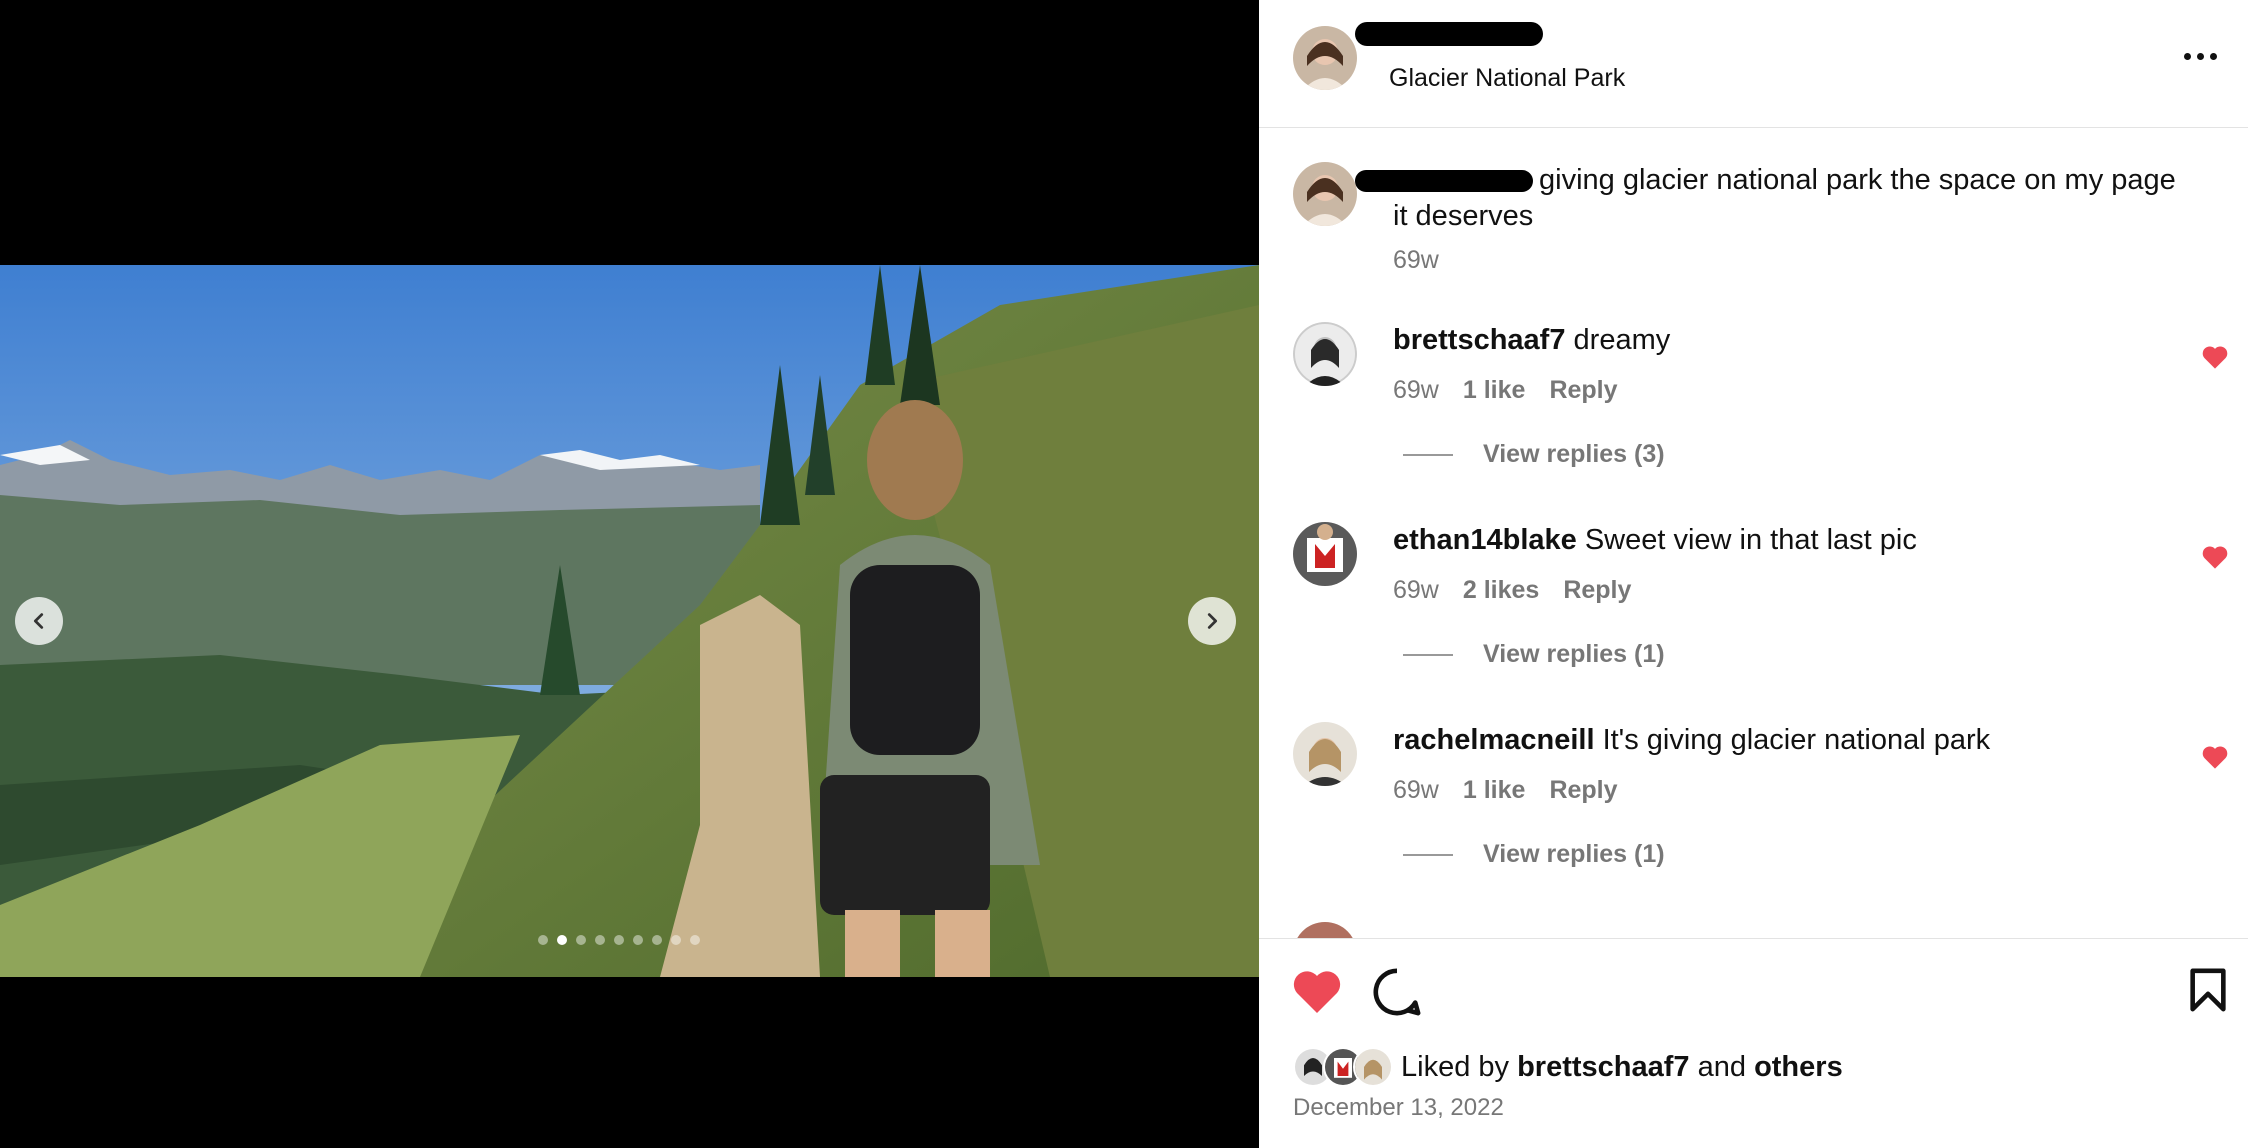  I want to click on chevron-left-icon, so click(38, 621).